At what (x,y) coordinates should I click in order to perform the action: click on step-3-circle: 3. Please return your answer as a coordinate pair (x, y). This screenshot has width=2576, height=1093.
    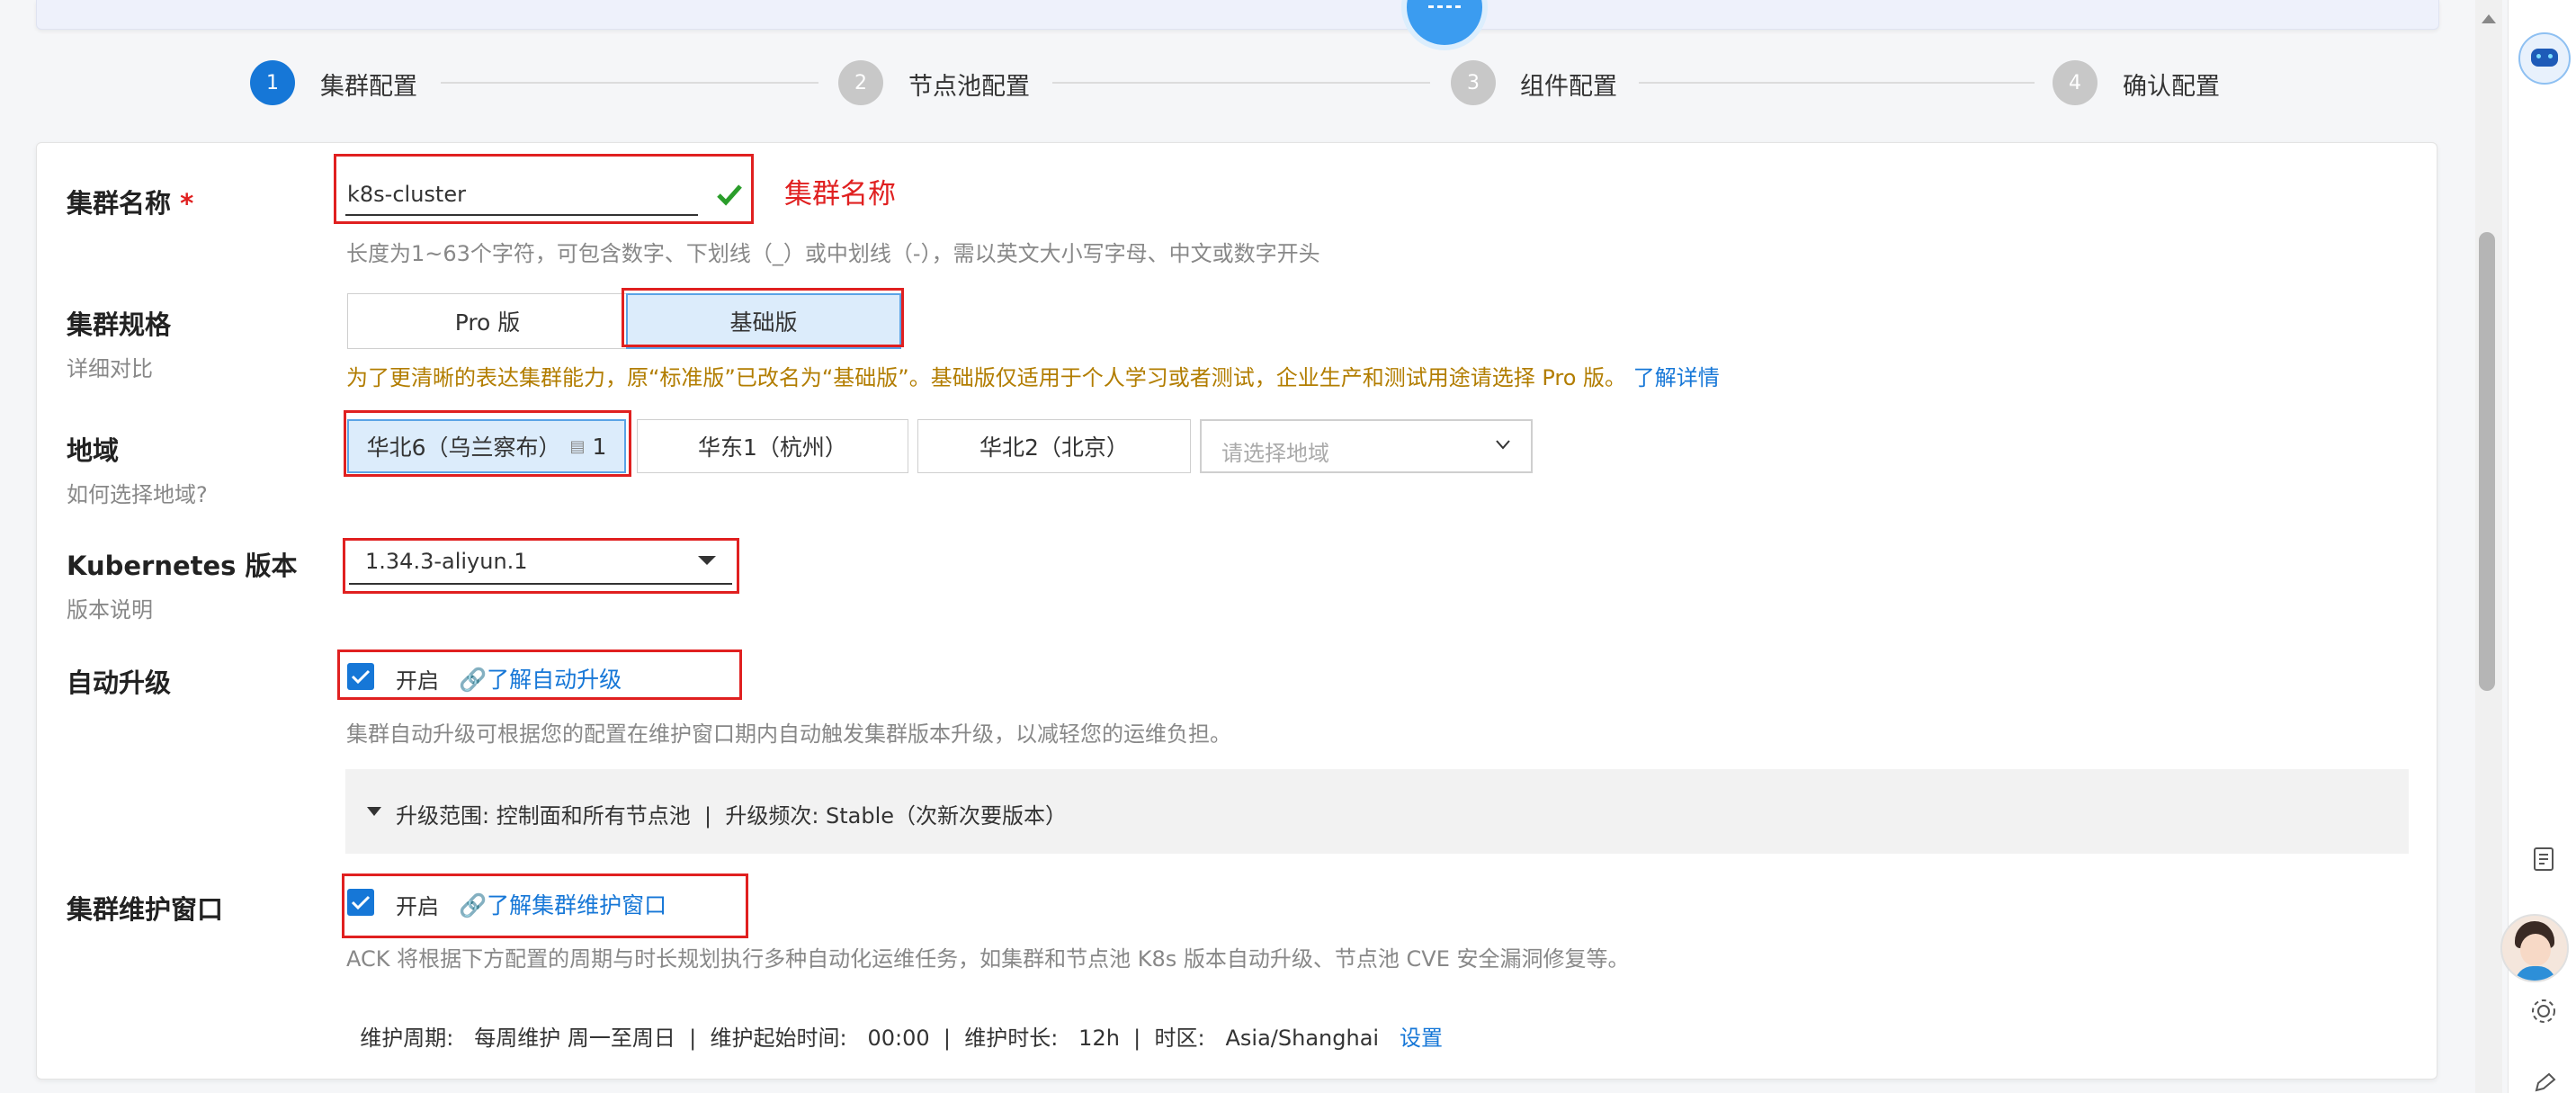
    Looking at the image, I should click on (1473, 82).